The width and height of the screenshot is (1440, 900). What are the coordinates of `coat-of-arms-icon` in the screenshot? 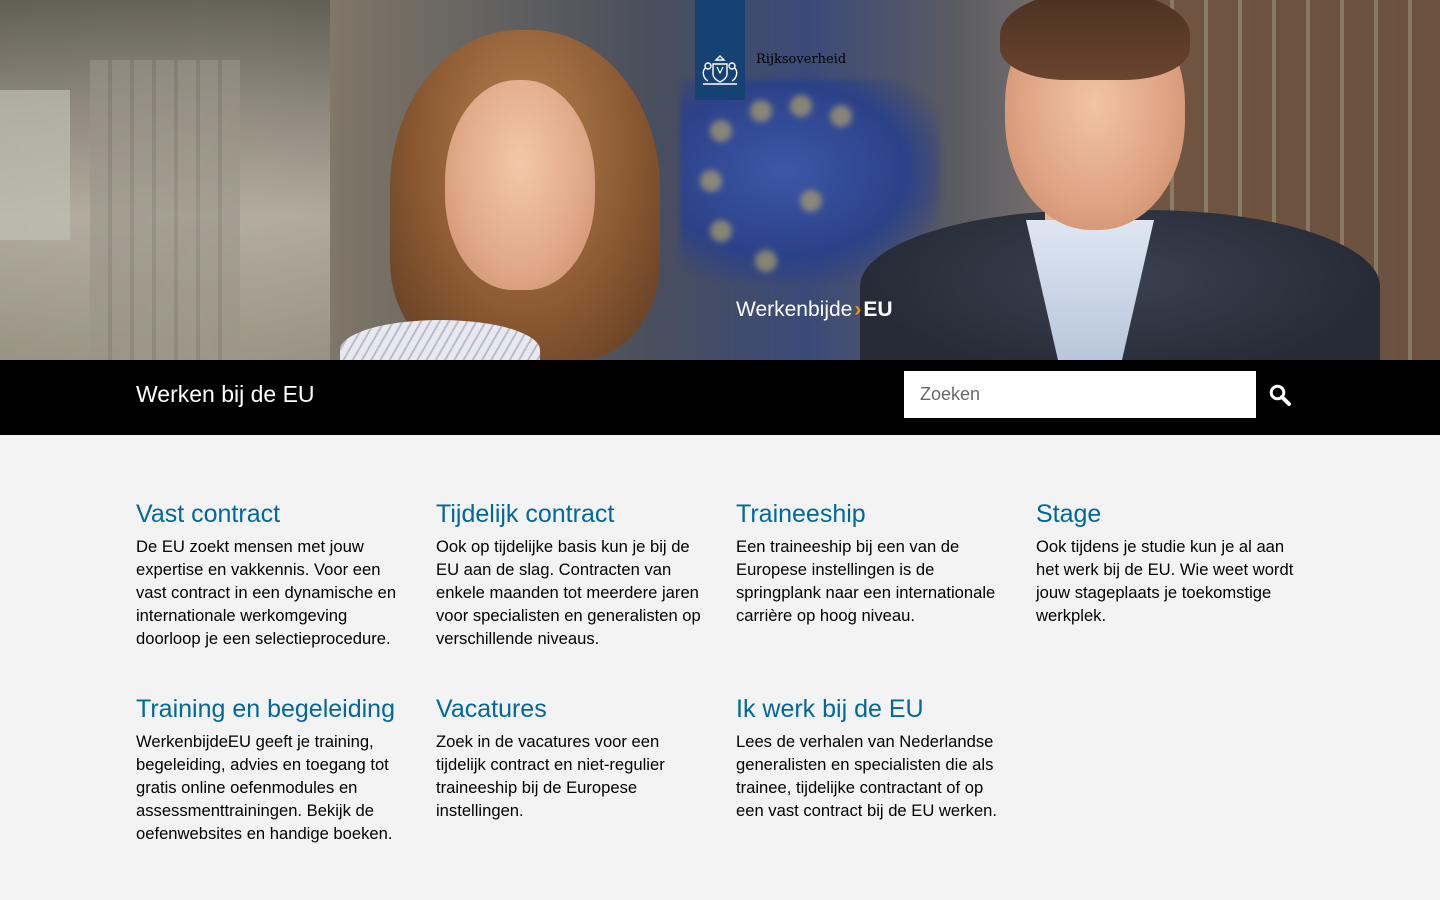 It's located at (720, 70).